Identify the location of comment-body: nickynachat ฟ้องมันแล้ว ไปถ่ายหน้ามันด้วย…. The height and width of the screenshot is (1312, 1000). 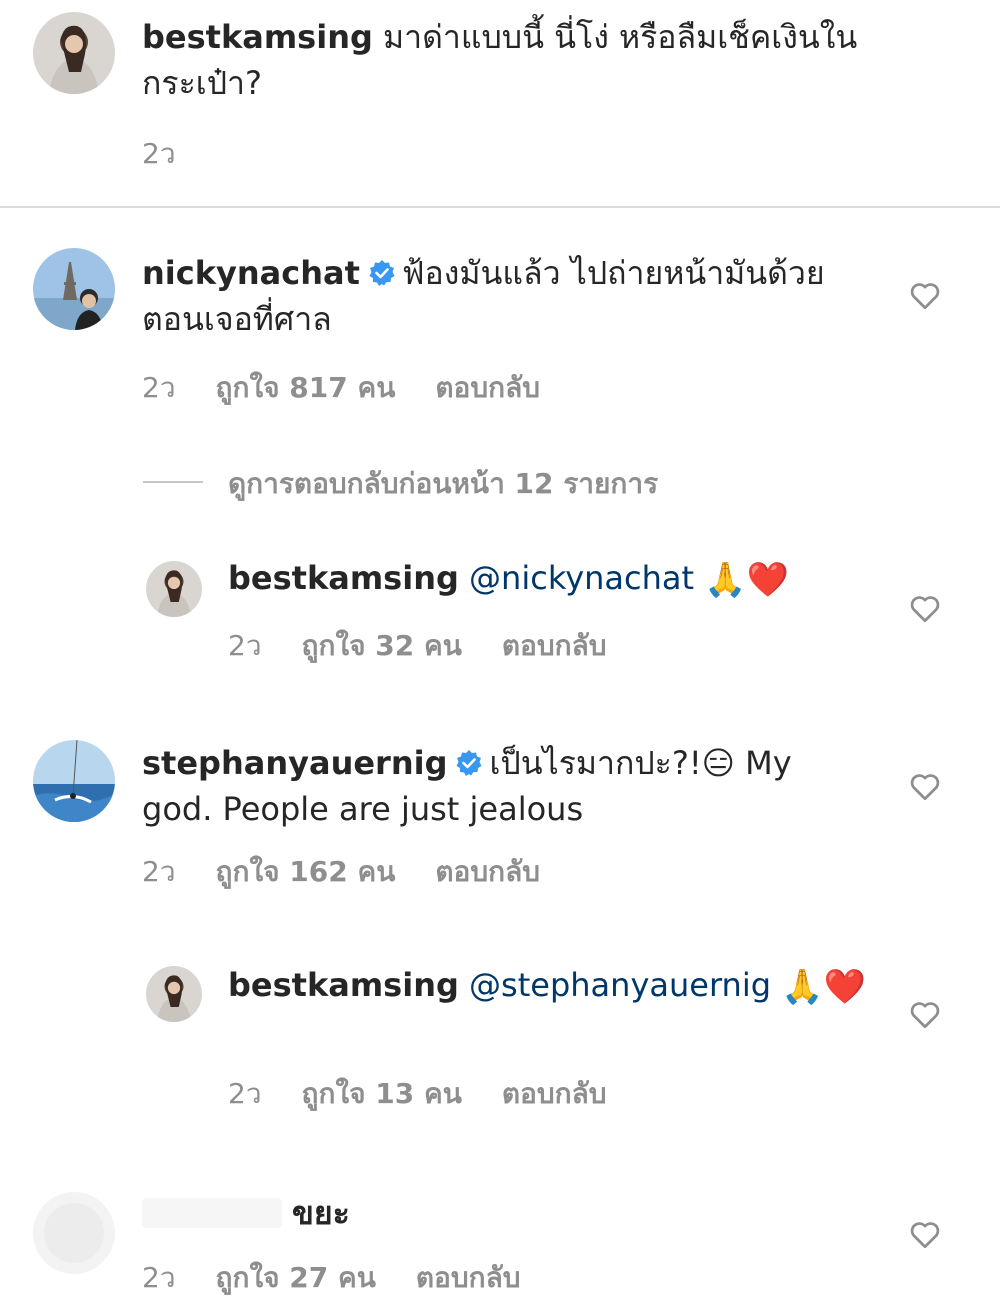
(487, 296).